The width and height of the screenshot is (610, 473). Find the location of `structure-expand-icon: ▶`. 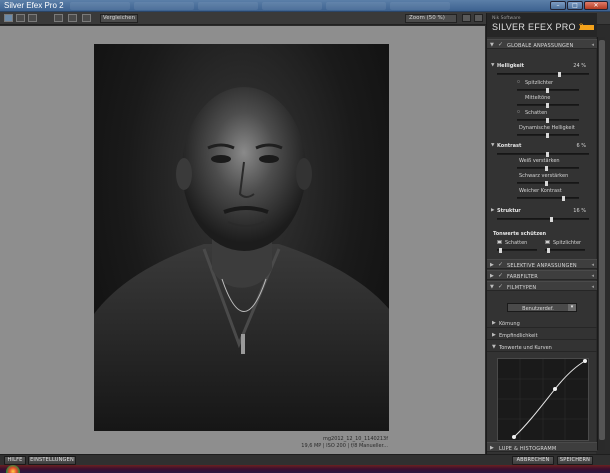

structure-expand-icon: ▶ is located at coordinates (492, 210).